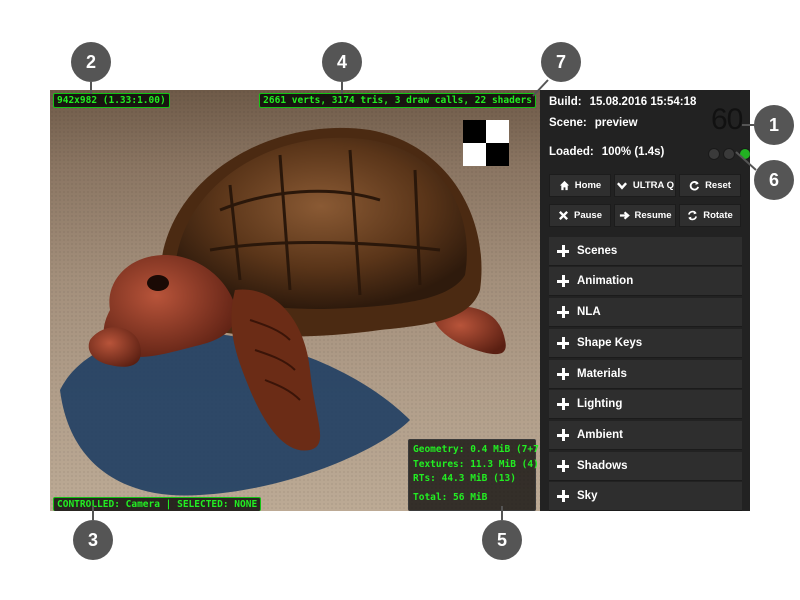 The height and width of the screenshot is (600, 800). What do you see at coordinates (774, 125) in the screenshot?
I see `callout-1: 1` at bounding box center [774, 125].